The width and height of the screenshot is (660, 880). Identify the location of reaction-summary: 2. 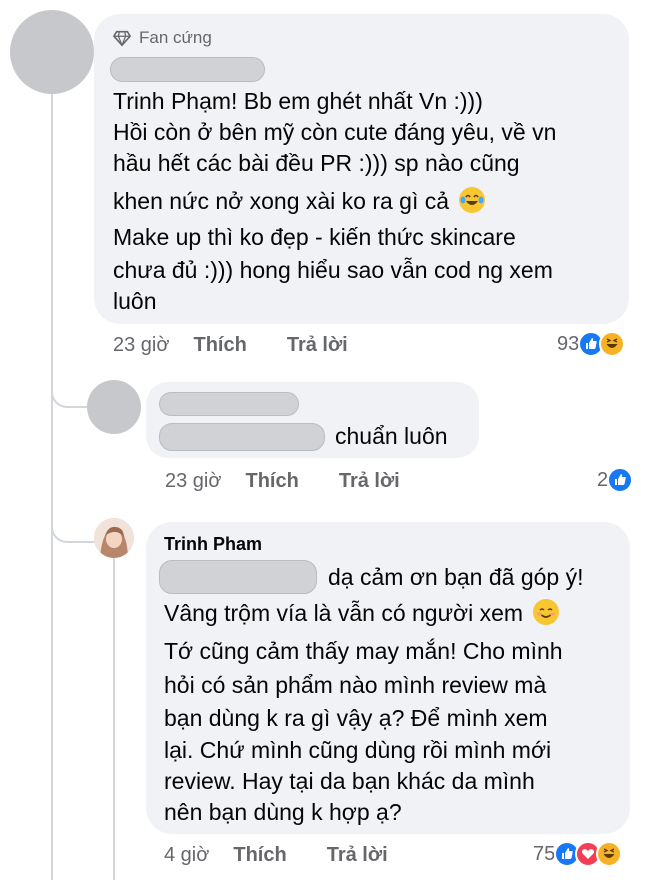
(615, 480).